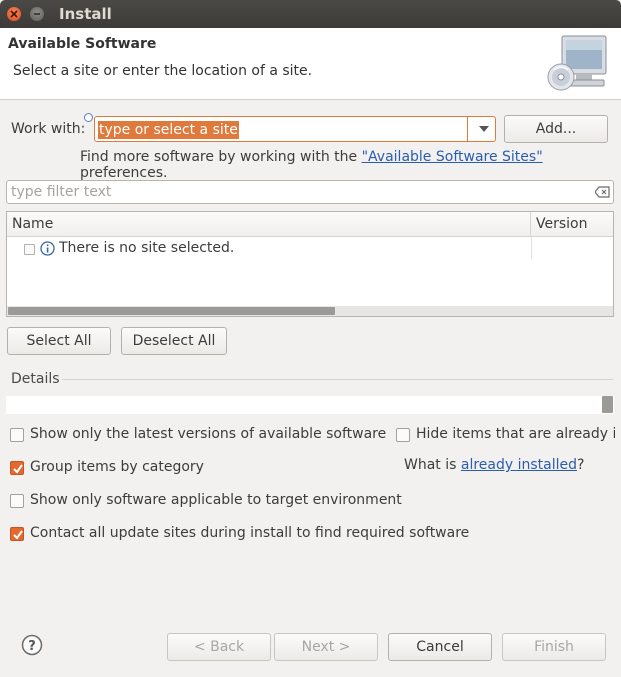  I want to click on find-more-suffix: preferences., so click(124, 173).